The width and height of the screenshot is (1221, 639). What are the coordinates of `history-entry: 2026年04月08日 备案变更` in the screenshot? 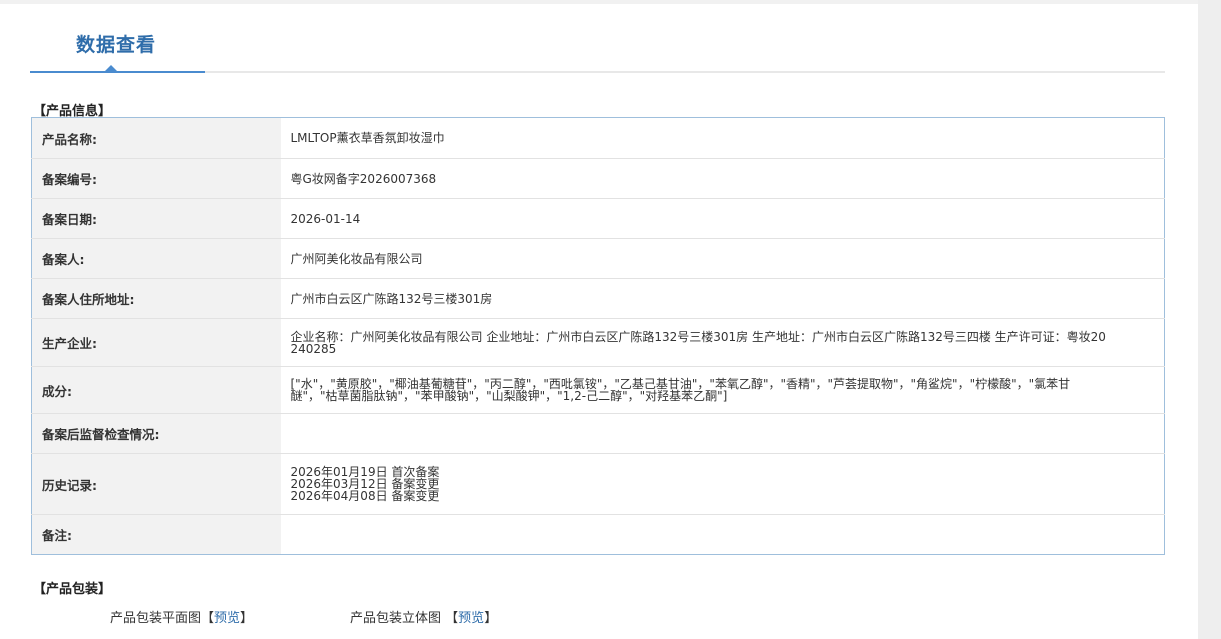 It's located at (365, 496).